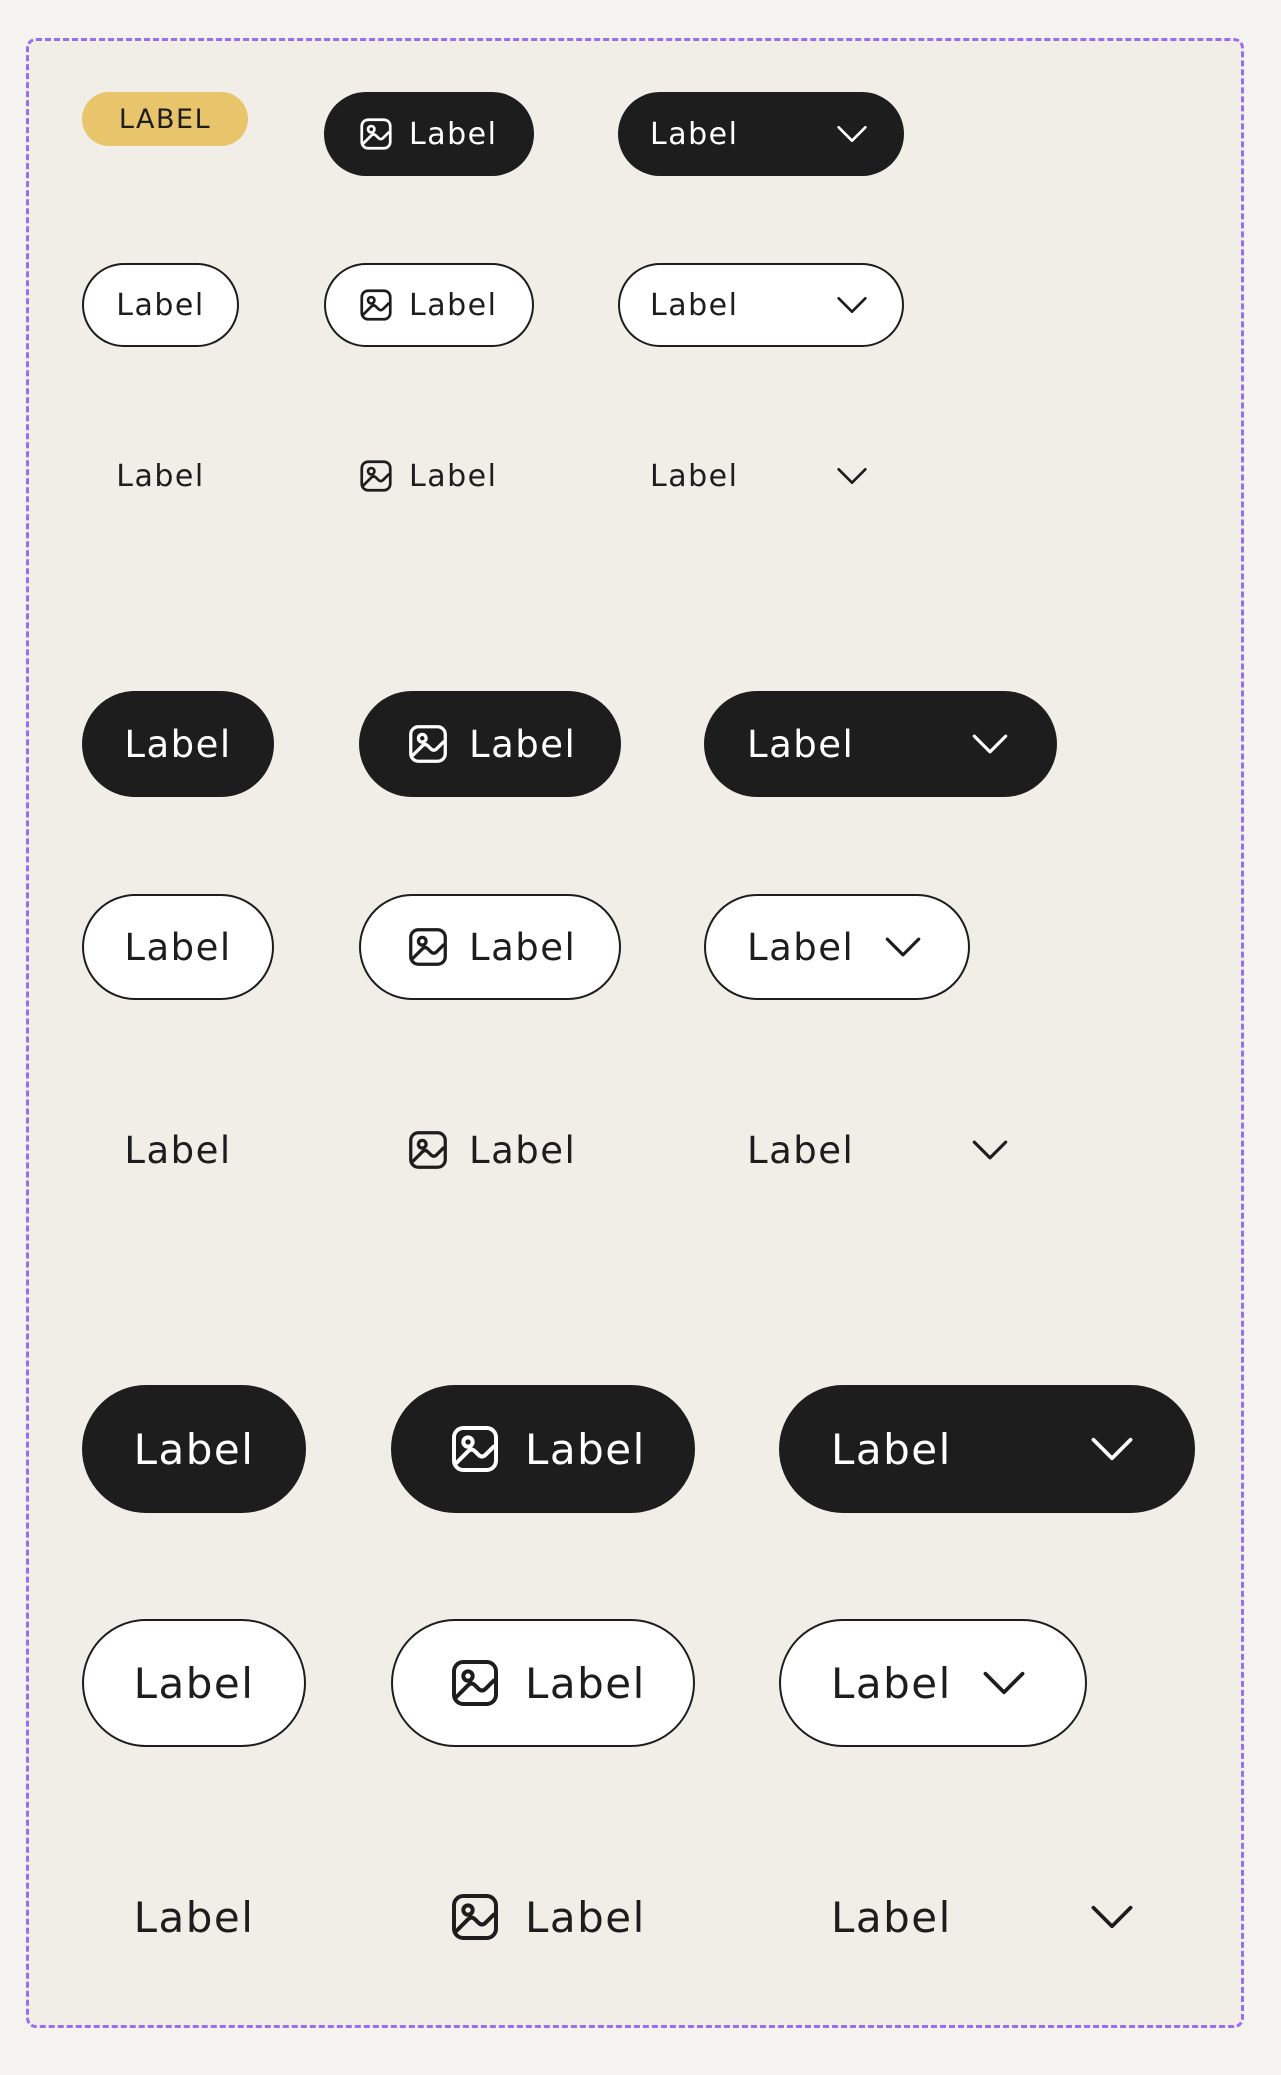 The height and width of the screenshot is (2075, 1281). I want to click on small-filled-dropdown-button: Label, so click(761, 134).